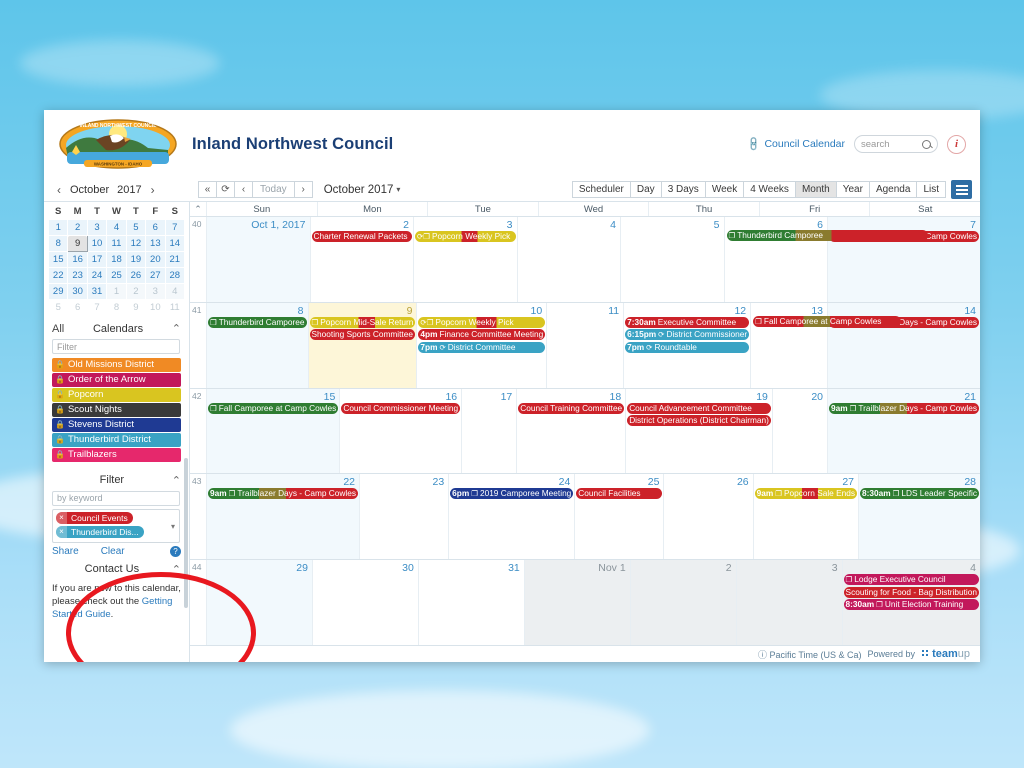 The image size is (1024, 768). Describe the element at coordinates (175, 259) in the screenshot. I see `mini-day-cell: 21` at that location.